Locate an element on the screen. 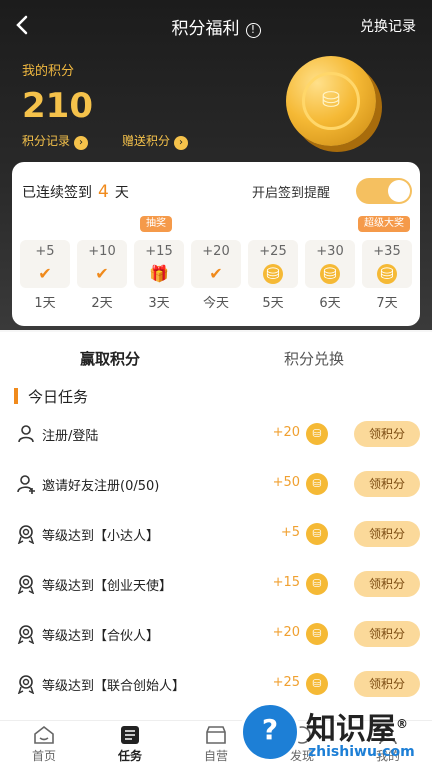 The height and width of the screenshot is (768, 432). task-points: +15 is located at coordinates (286, 582).